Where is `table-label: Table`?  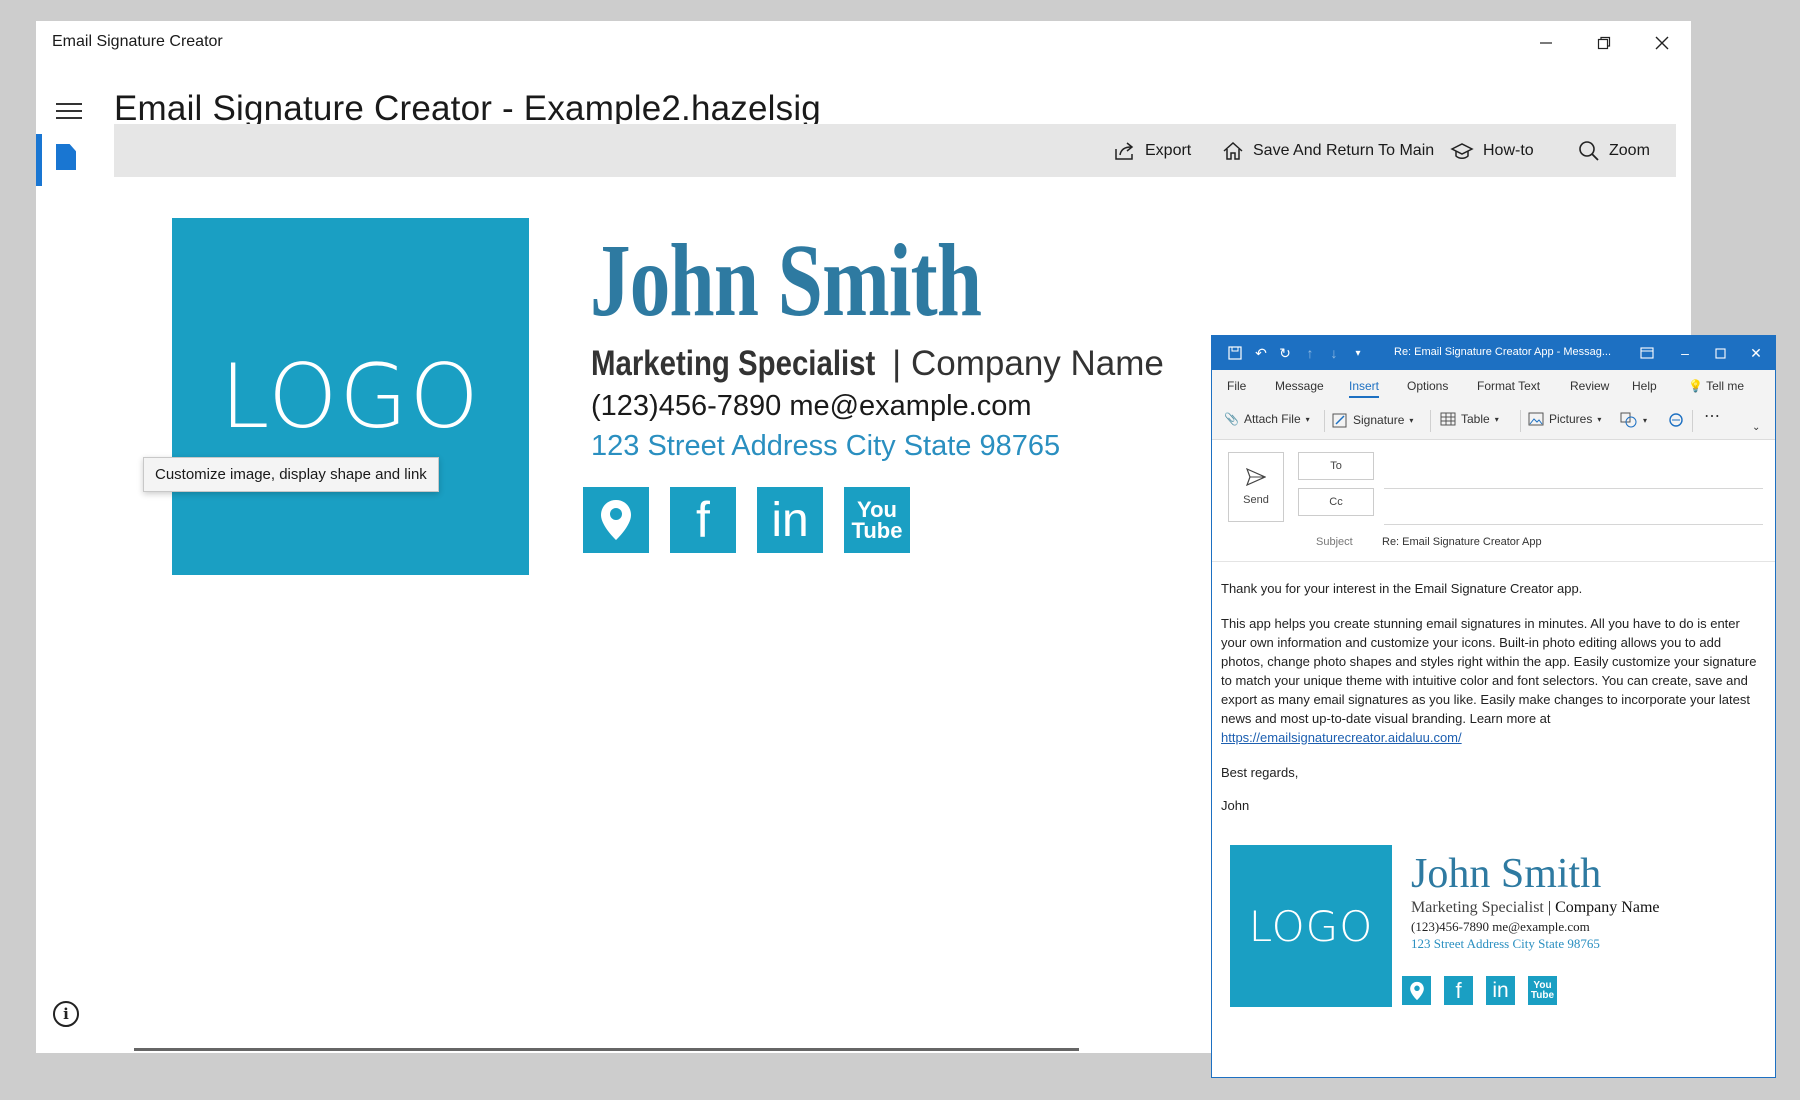
table-label: Table is located at coordinates (1475, 419).